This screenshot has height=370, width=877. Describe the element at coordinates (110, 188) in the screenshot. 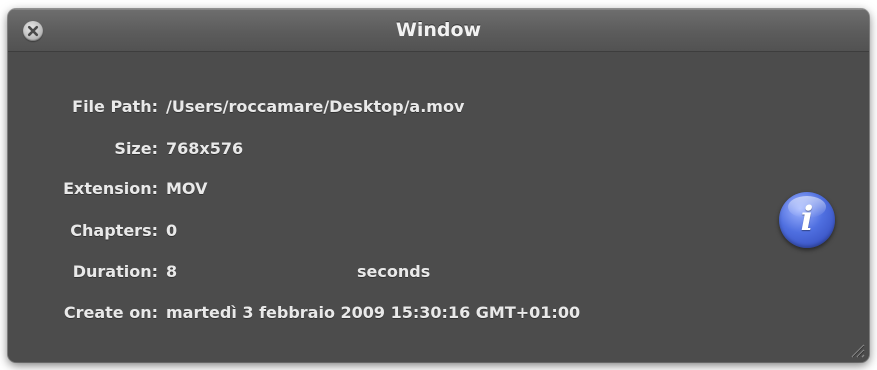

I see `extension-label: Extension:` at that location.